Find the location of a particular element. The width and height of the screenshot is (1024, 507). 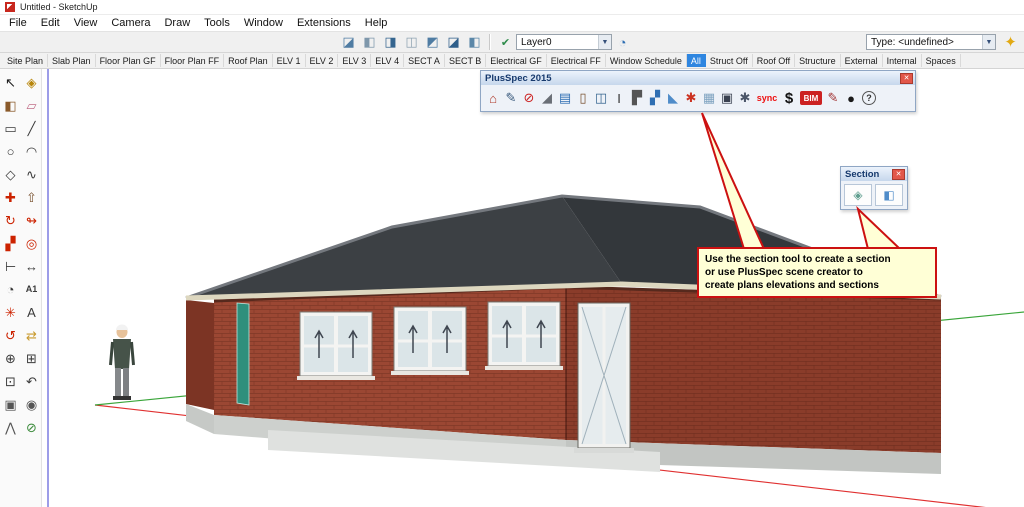

eraser-tool: ▱ is located at coordinates (31, 105).